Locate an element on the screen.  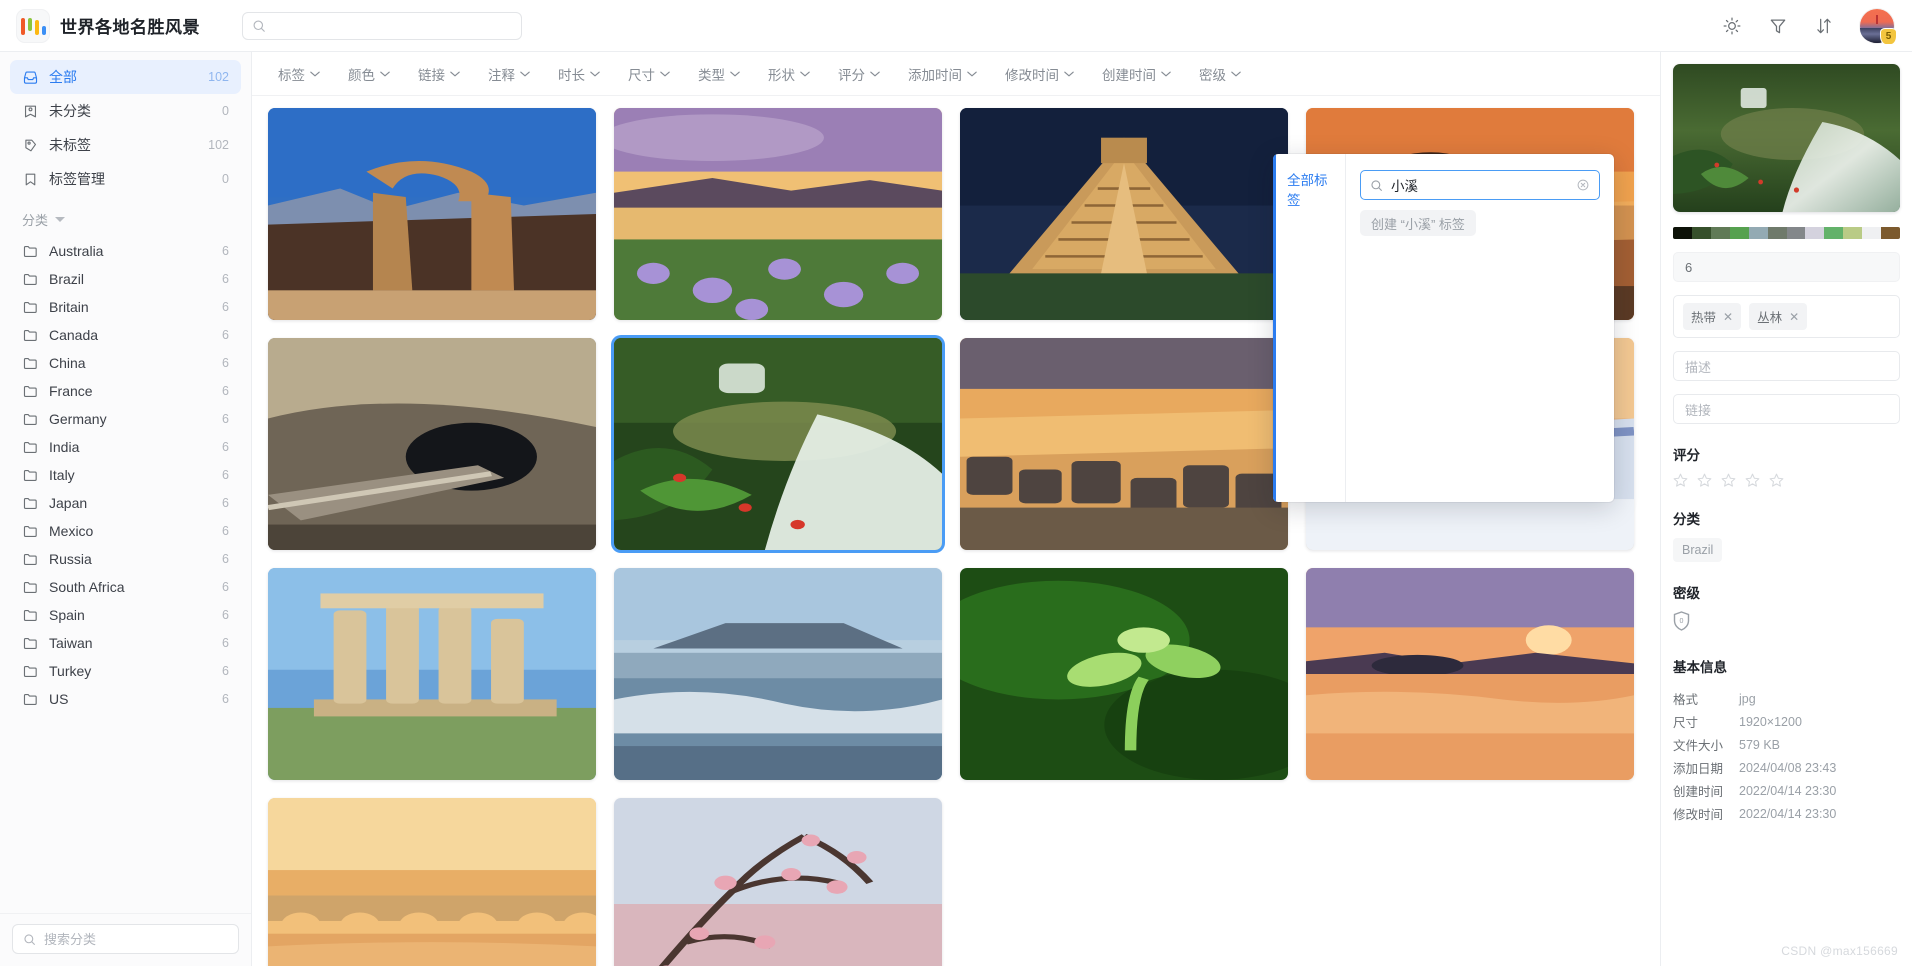
filter-注释: 注释 is located at coordinates (509, 74).